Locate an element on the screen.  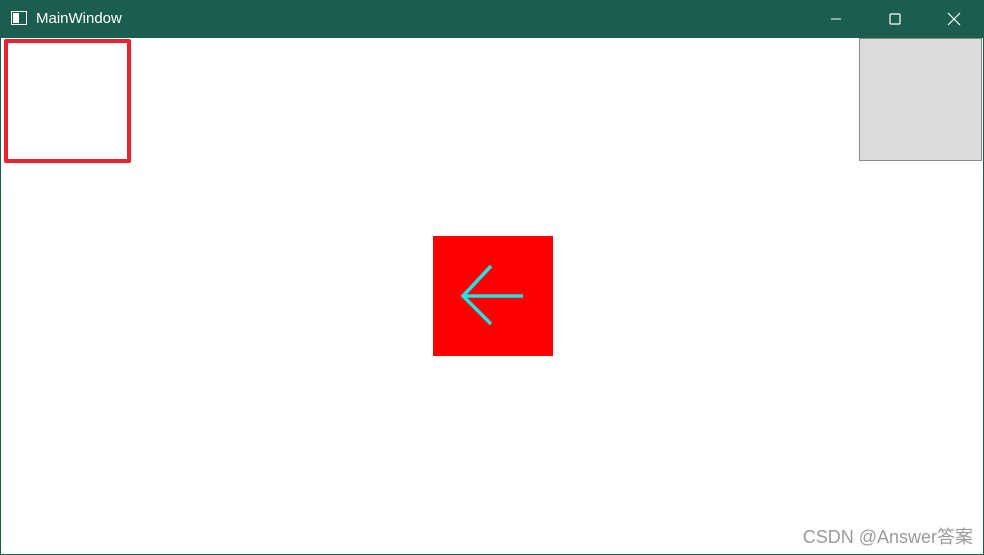
close-icon is located at coordinates (954, 19).